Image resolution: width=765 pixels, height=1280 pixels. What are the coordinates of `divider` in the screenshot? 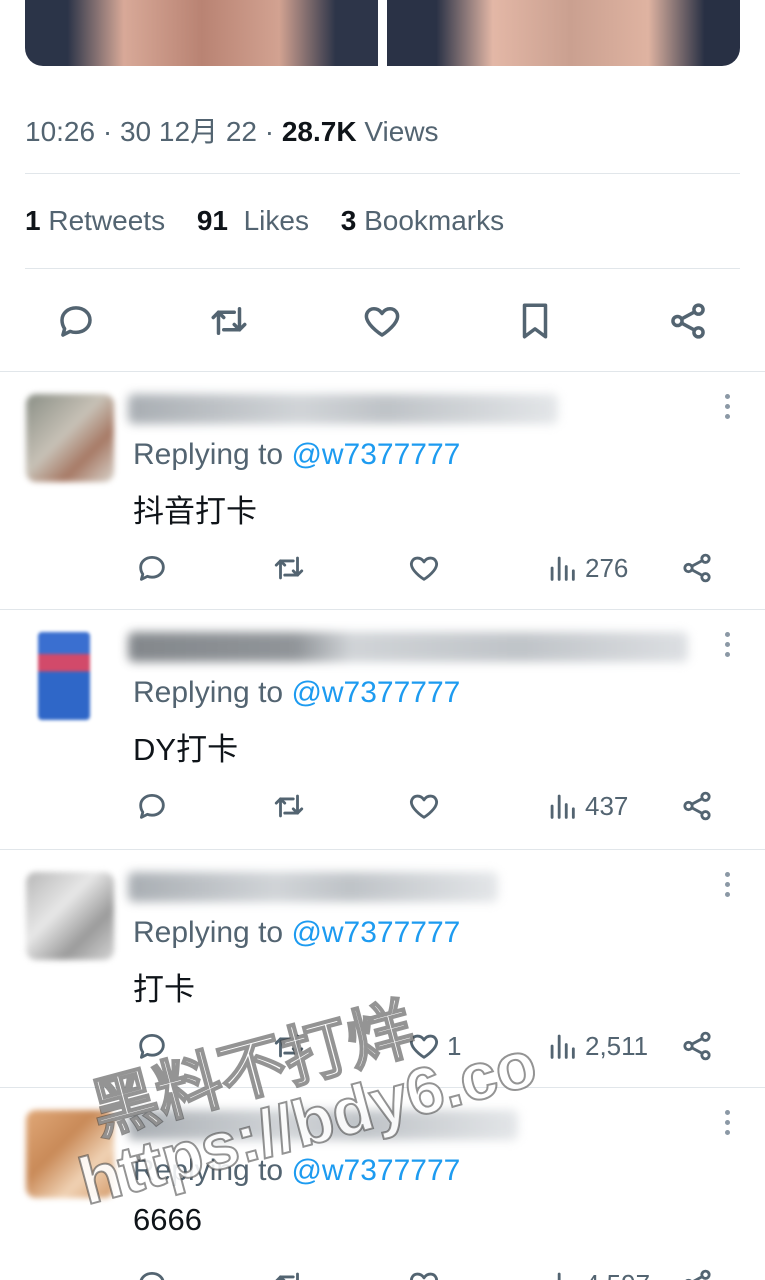 It's located at (382, 173).